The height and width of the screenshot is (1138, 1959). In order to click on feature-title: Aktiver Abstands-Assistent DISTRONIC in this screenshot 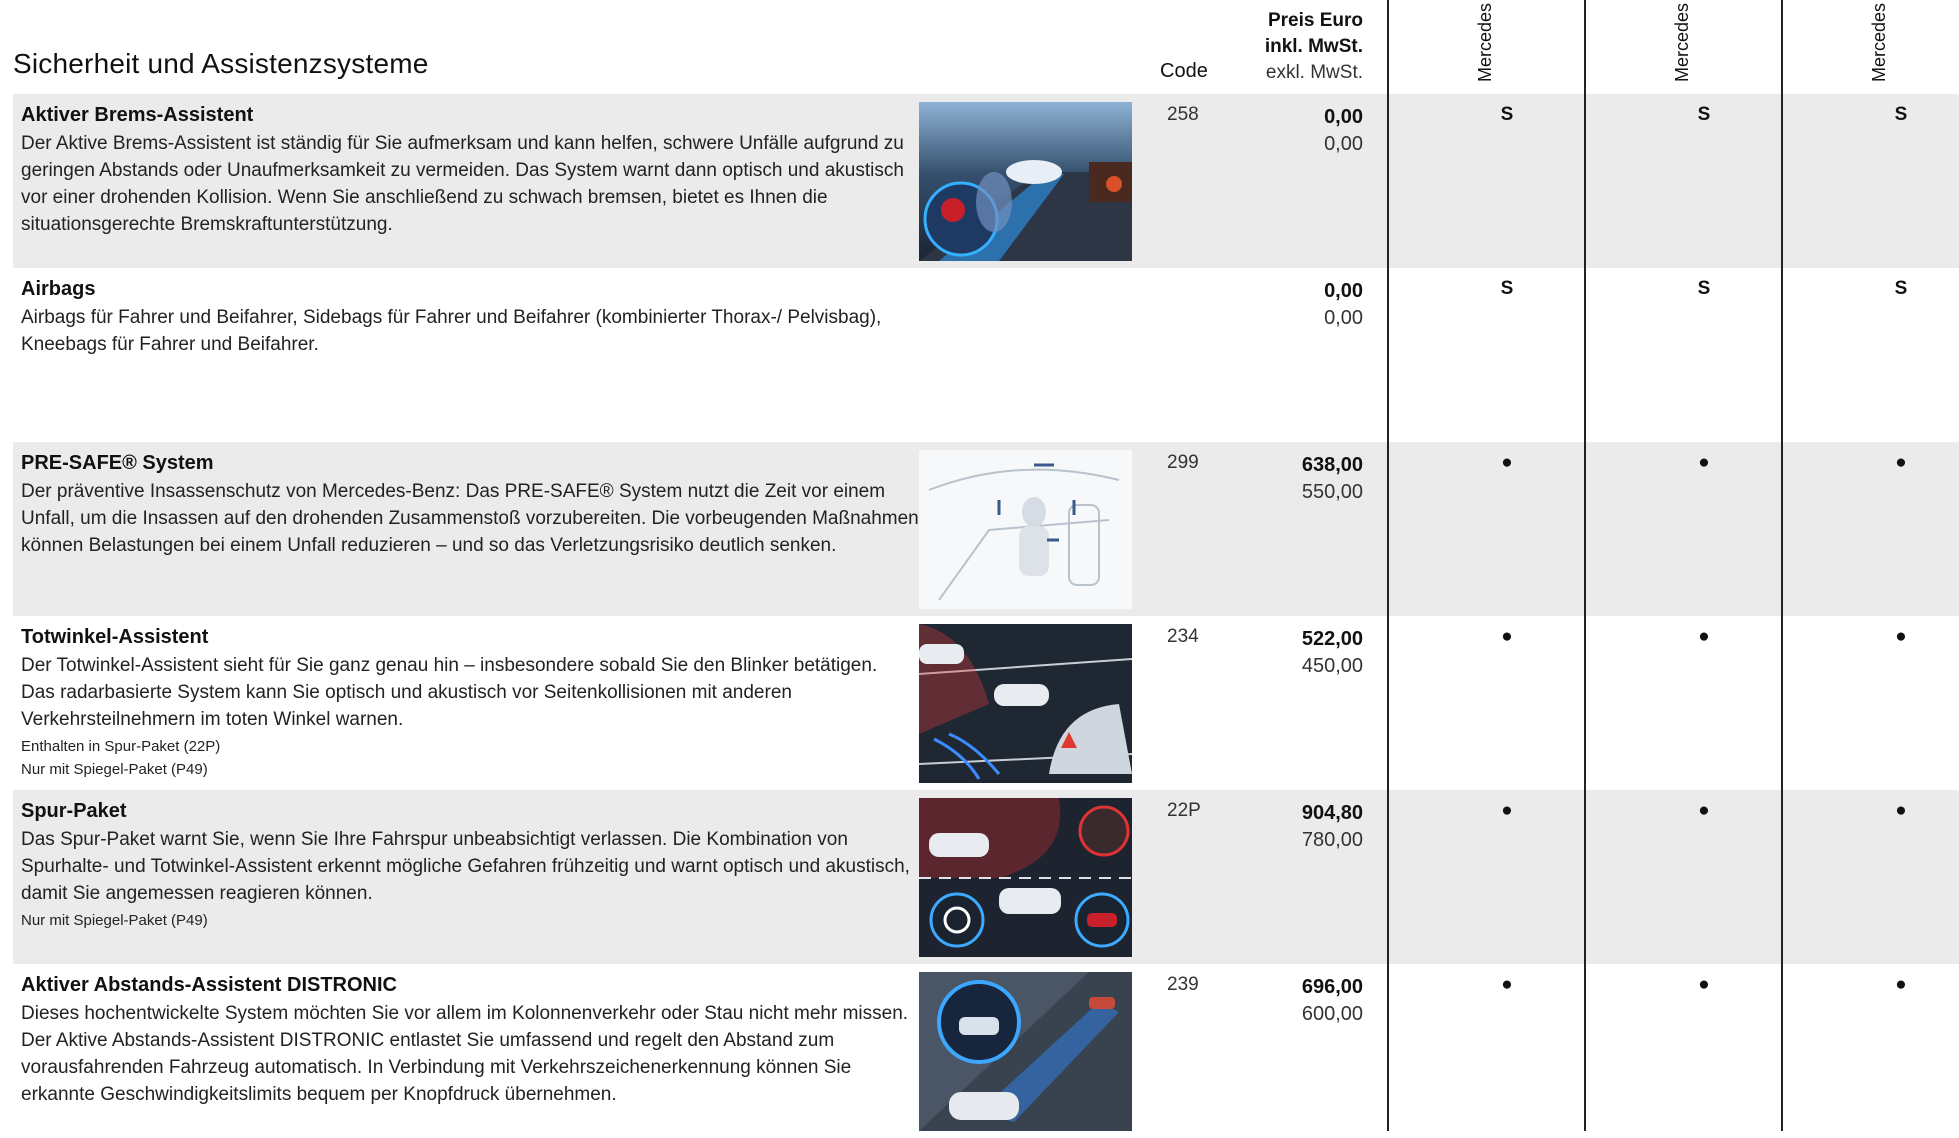, I will do `click(209, 985)`.